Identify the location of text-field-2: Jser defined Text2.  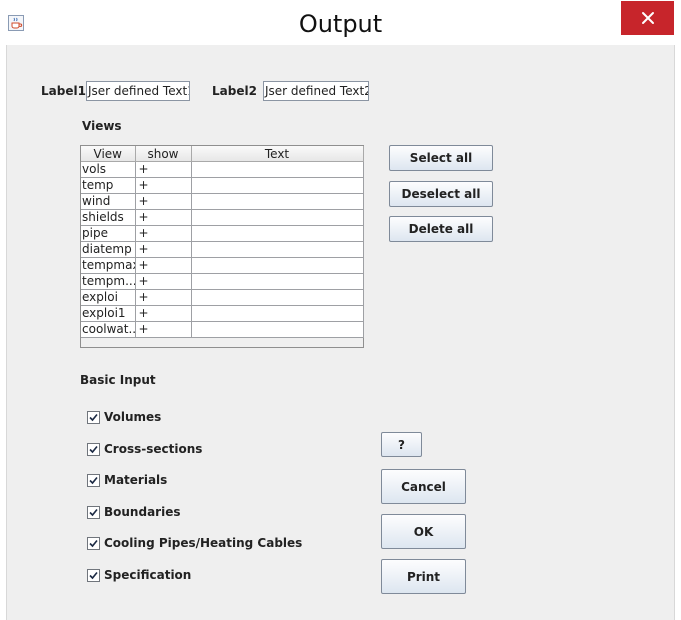
(316, 91).